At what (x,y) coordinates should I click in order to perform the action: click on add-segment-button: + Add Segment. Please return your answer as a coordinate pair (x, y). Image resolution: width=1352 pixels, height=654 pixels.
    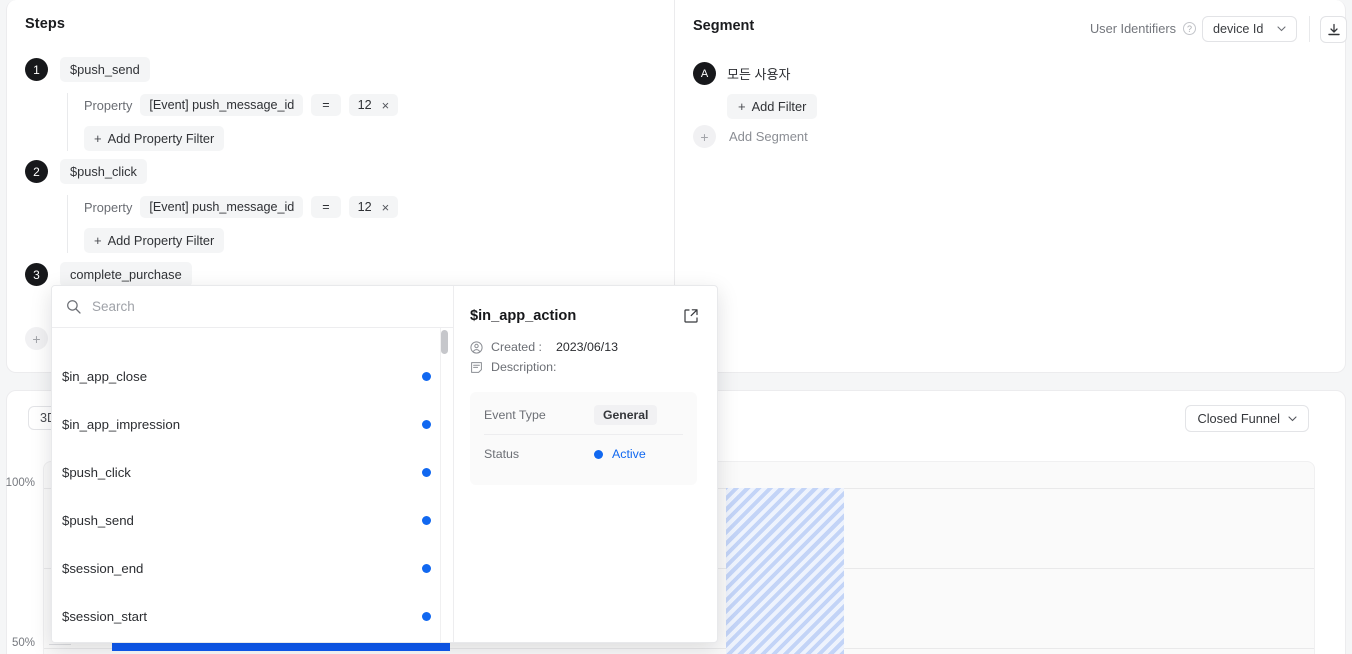
    Looking at the image, I should click on (750, 136).